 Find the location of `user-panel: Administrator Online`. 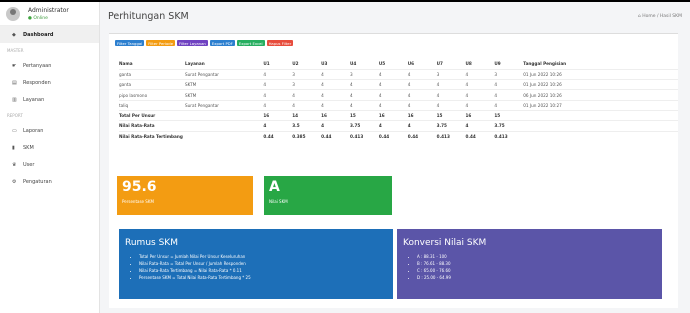

user-panel: Administrator Online is located at coordinates (49, 14).